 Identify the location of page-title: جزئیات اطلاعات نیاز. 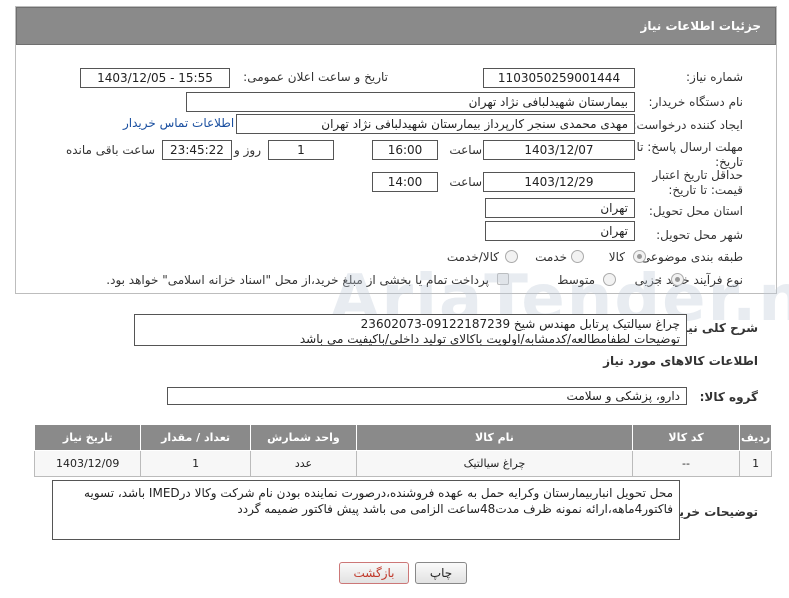
(700, 26).